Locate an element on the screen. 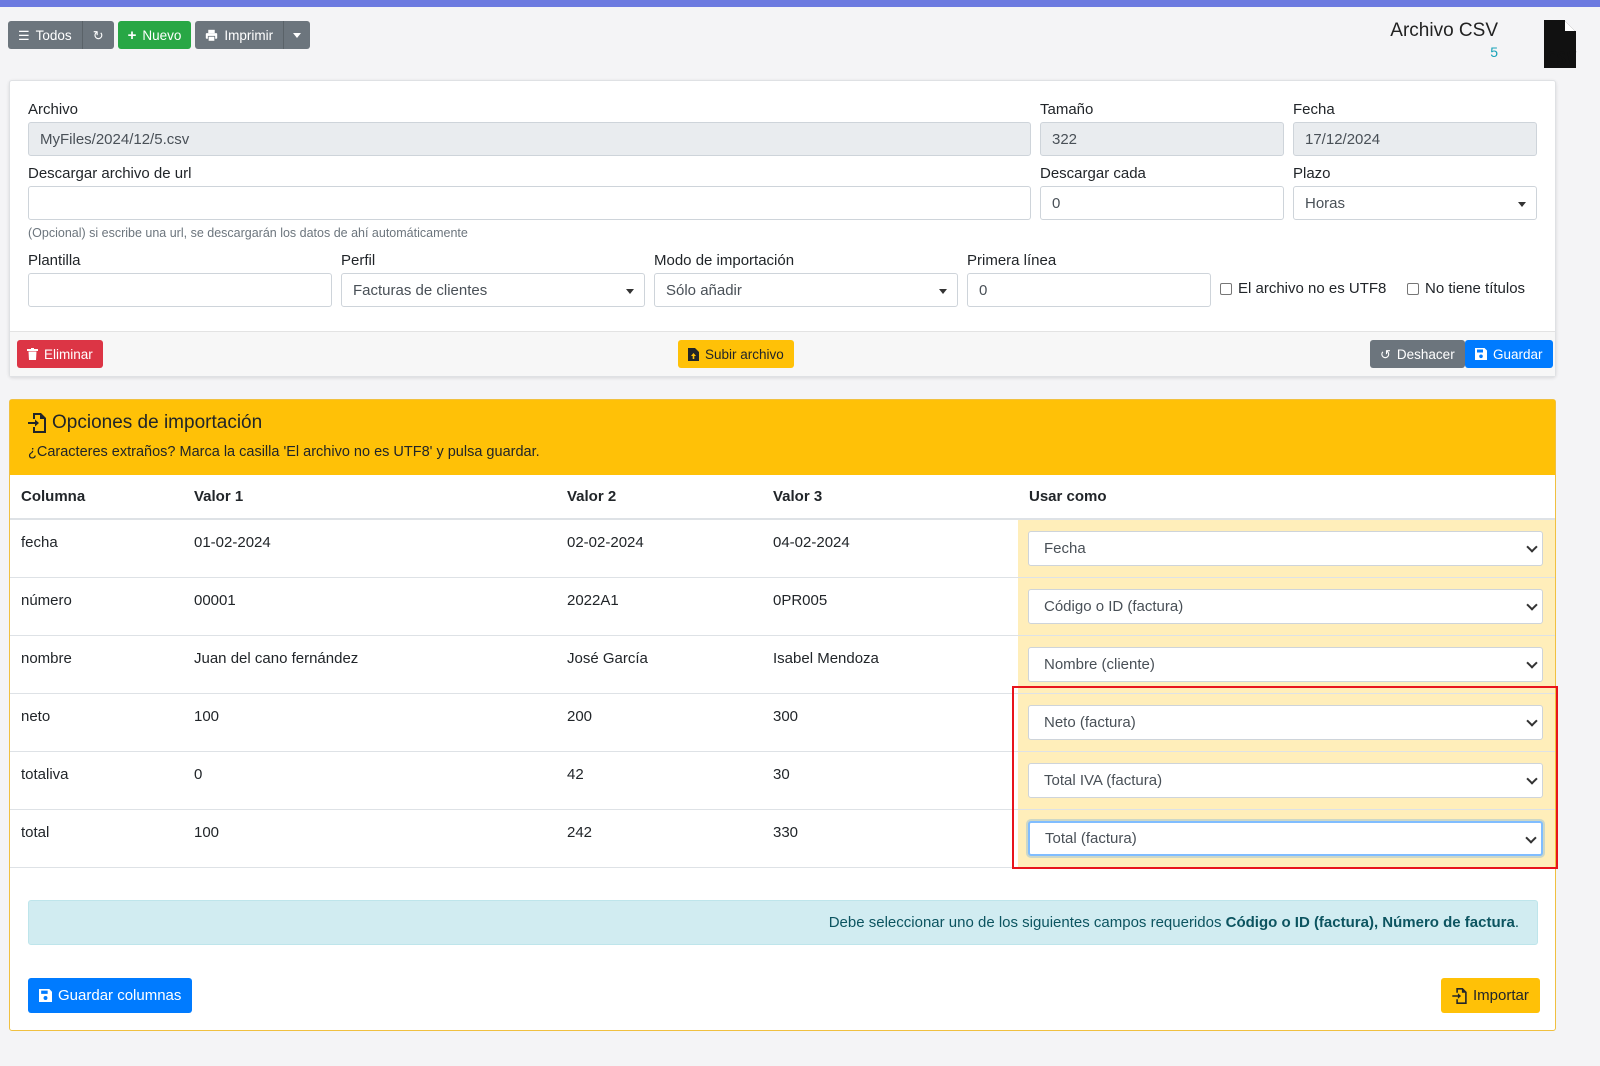 Image resolution: width=1600 pixels, height=1066 pixels. date-label: Fecha is located at coordinates (1314, 109).